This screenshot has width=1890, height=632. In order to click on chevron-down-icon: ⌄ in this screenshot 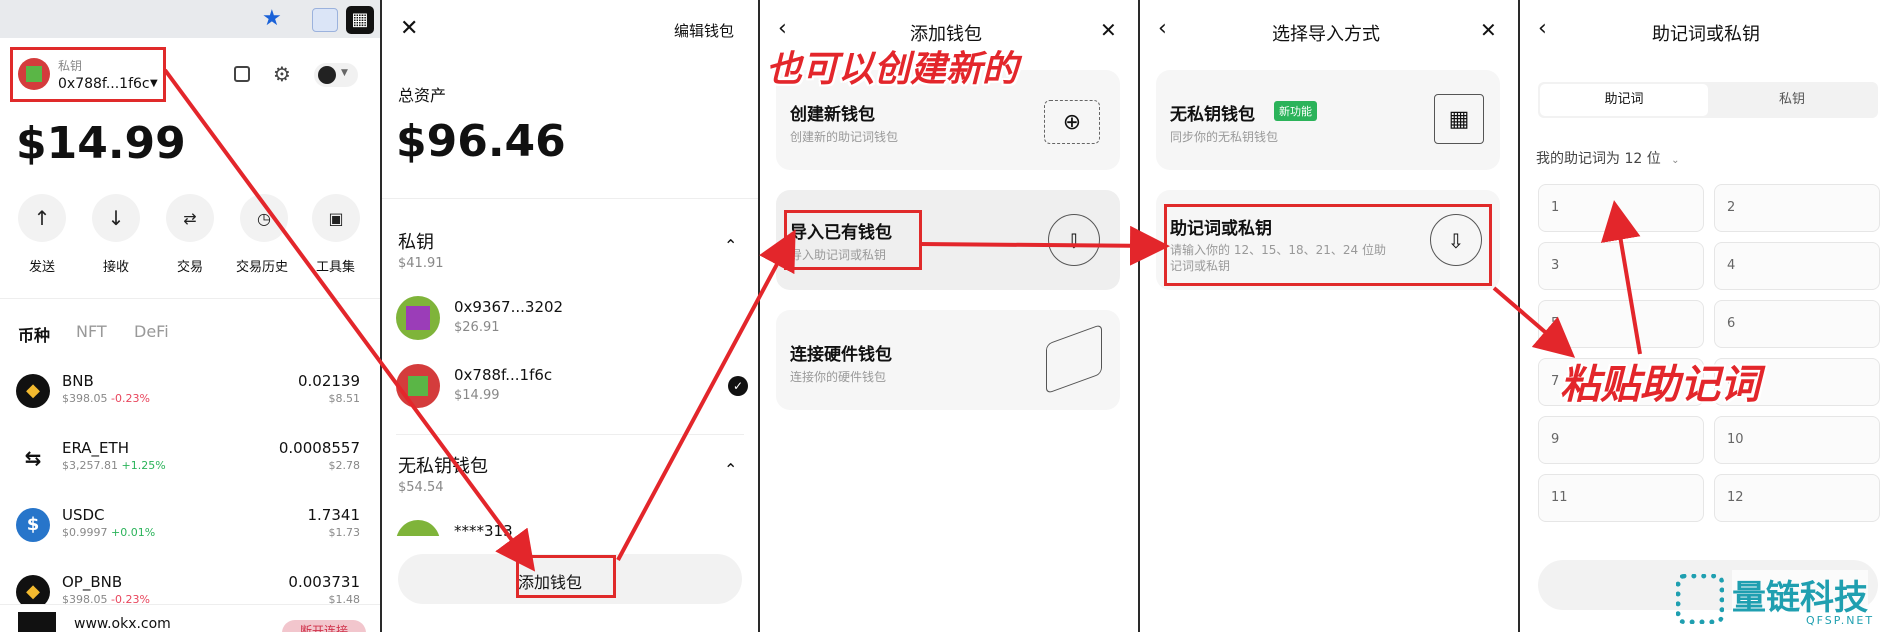, I will do `click(1675, 160)`.